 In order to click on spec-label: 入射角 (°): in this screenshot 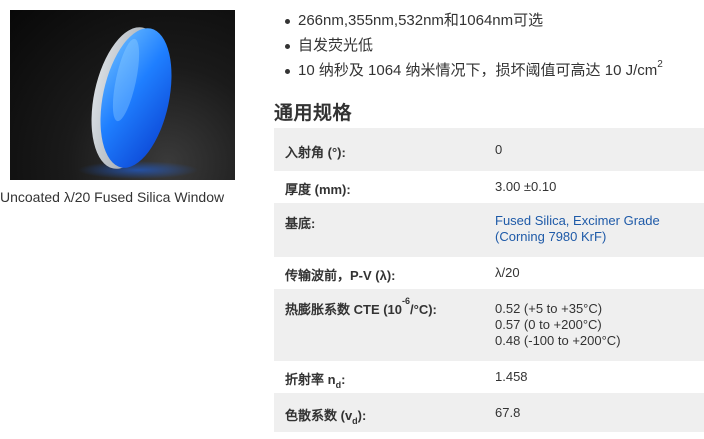, I will do `click(315, 152)`.